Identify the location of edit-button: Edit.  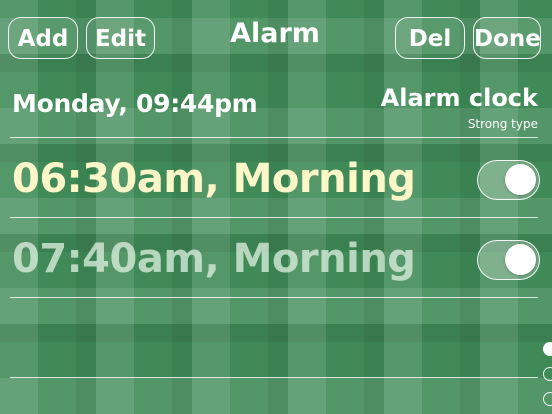
(120, 38).